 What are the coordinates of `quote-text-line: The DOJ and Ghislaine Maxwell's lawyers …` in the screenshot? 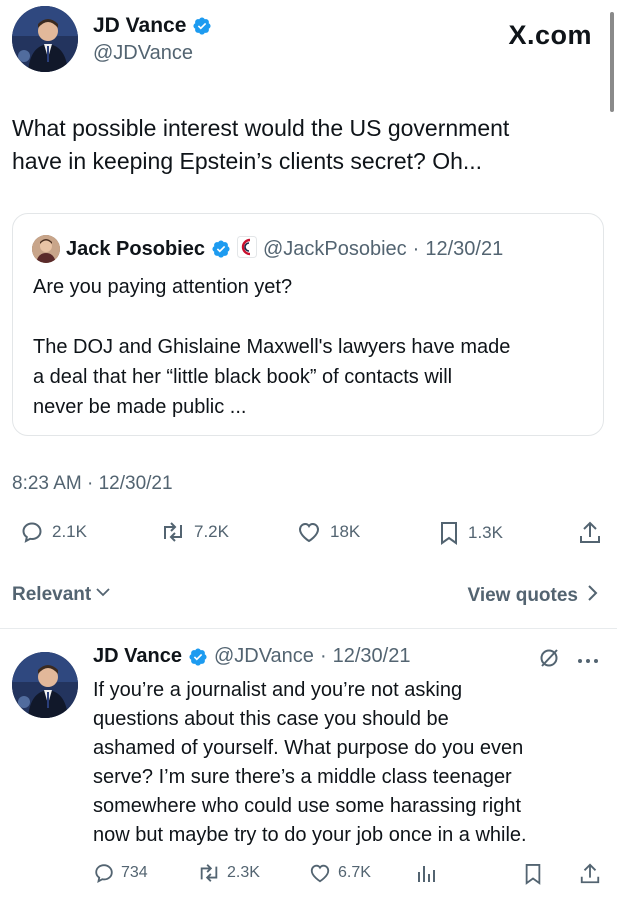 It's located at (272, 347).